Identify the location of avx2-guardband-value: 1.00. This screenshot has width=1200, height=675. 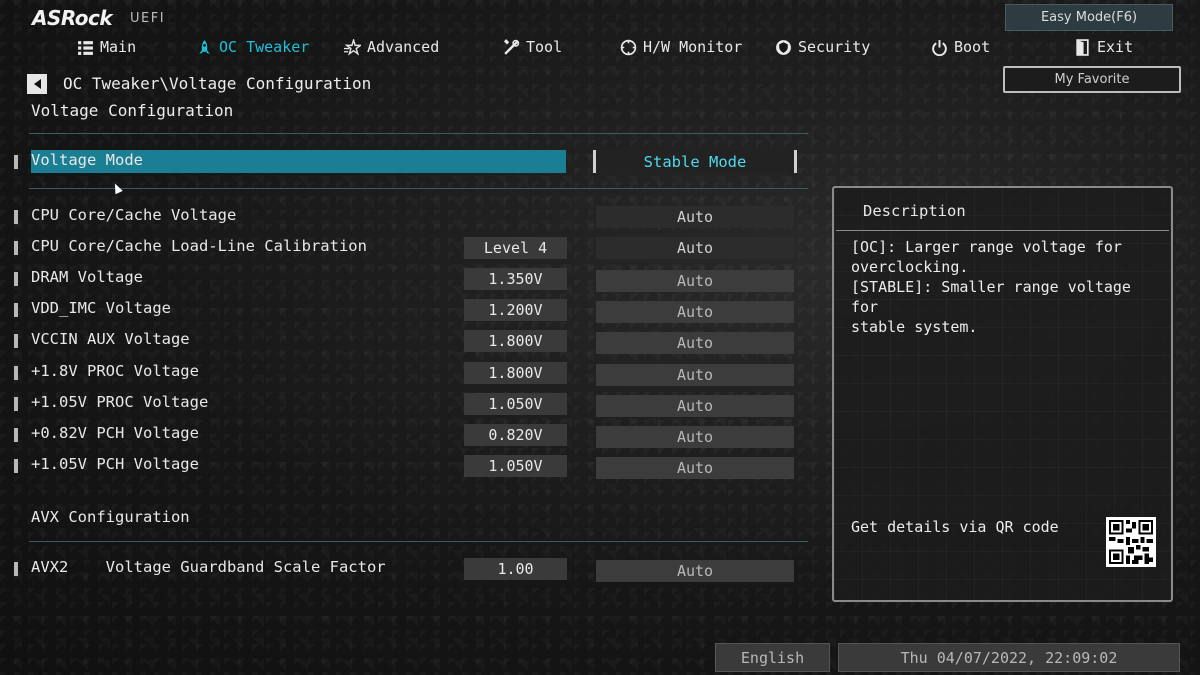
(515, 569).